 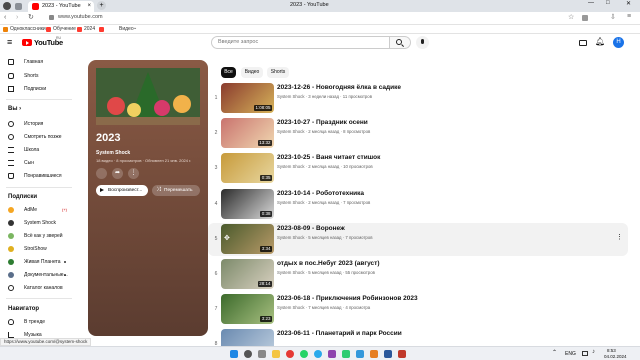 What do you see at coordinates (593, 352) in the screenshot?
I see `volume-icon: ♪` at bounding box center [593, 352].